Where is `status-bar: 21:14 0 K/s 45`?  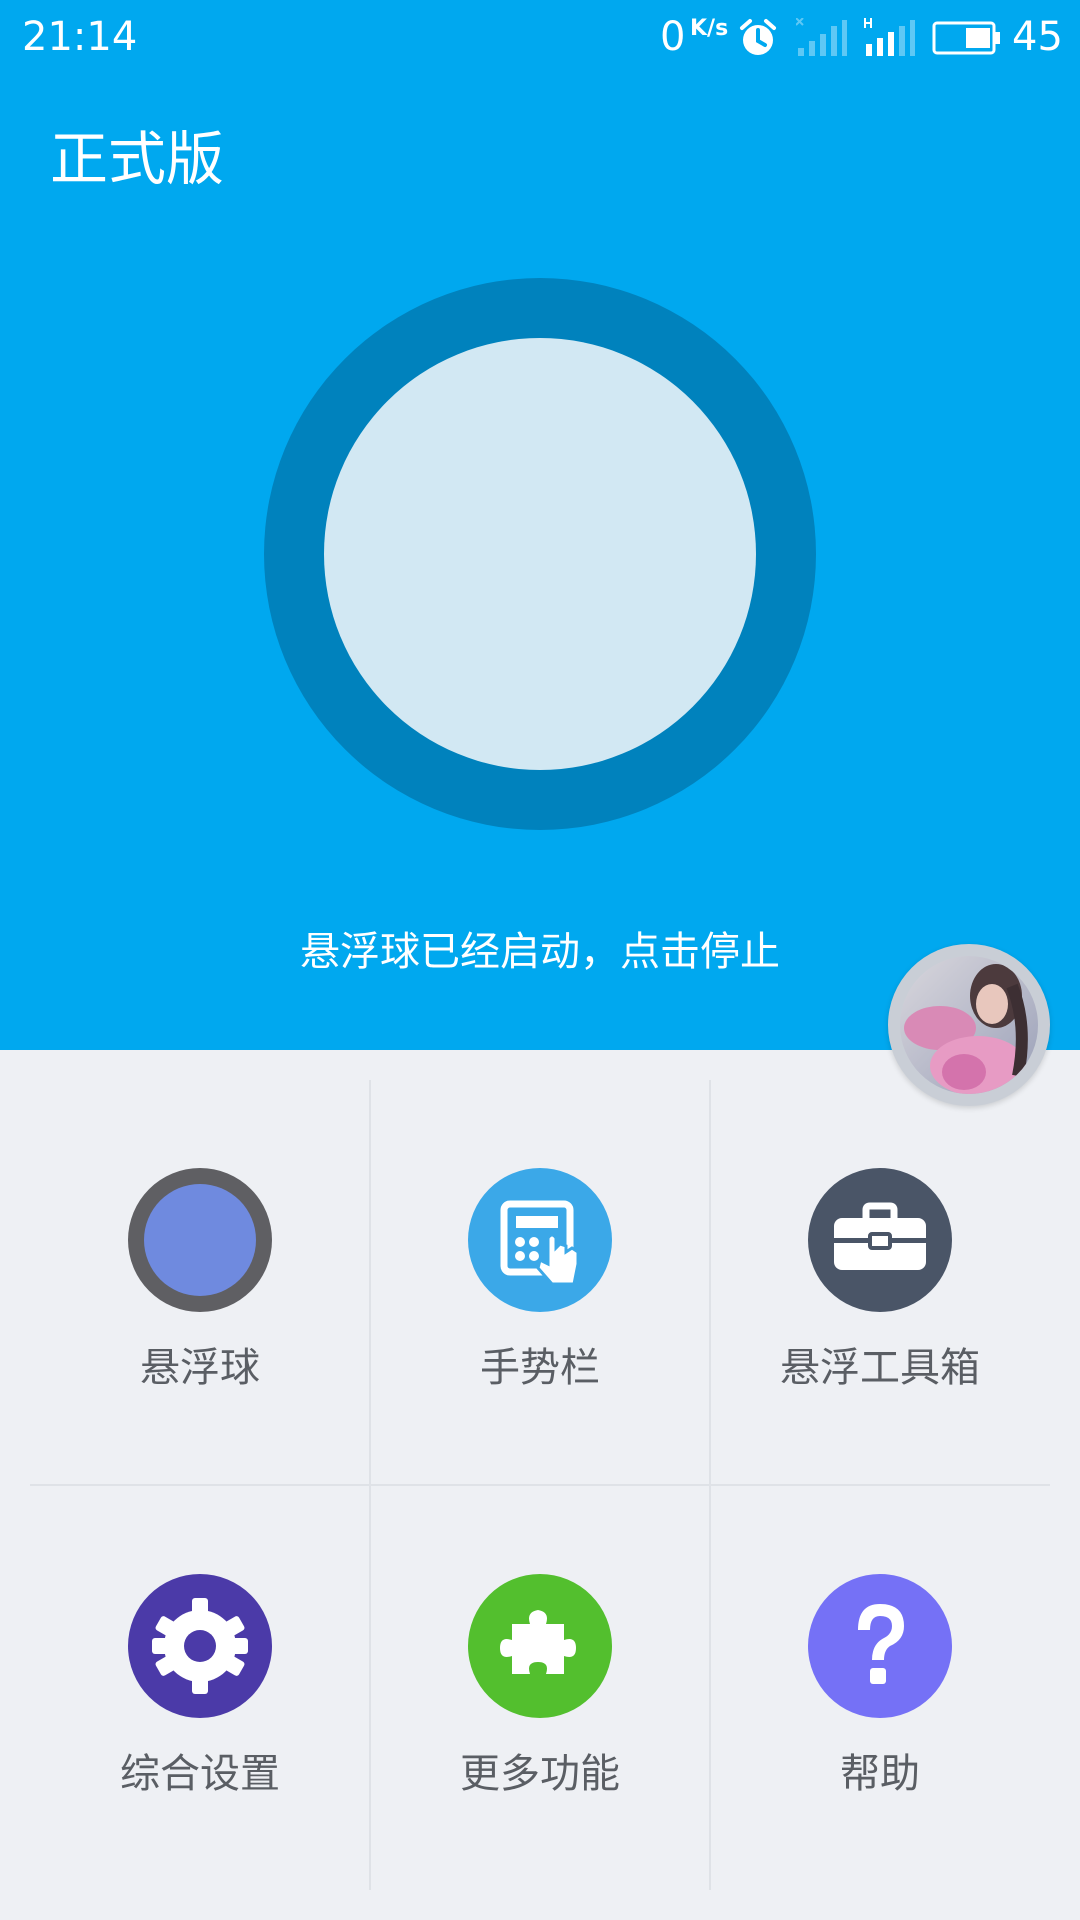
status-bar: 21:14 0 K/s 45 is located at coordinates (540, 37).